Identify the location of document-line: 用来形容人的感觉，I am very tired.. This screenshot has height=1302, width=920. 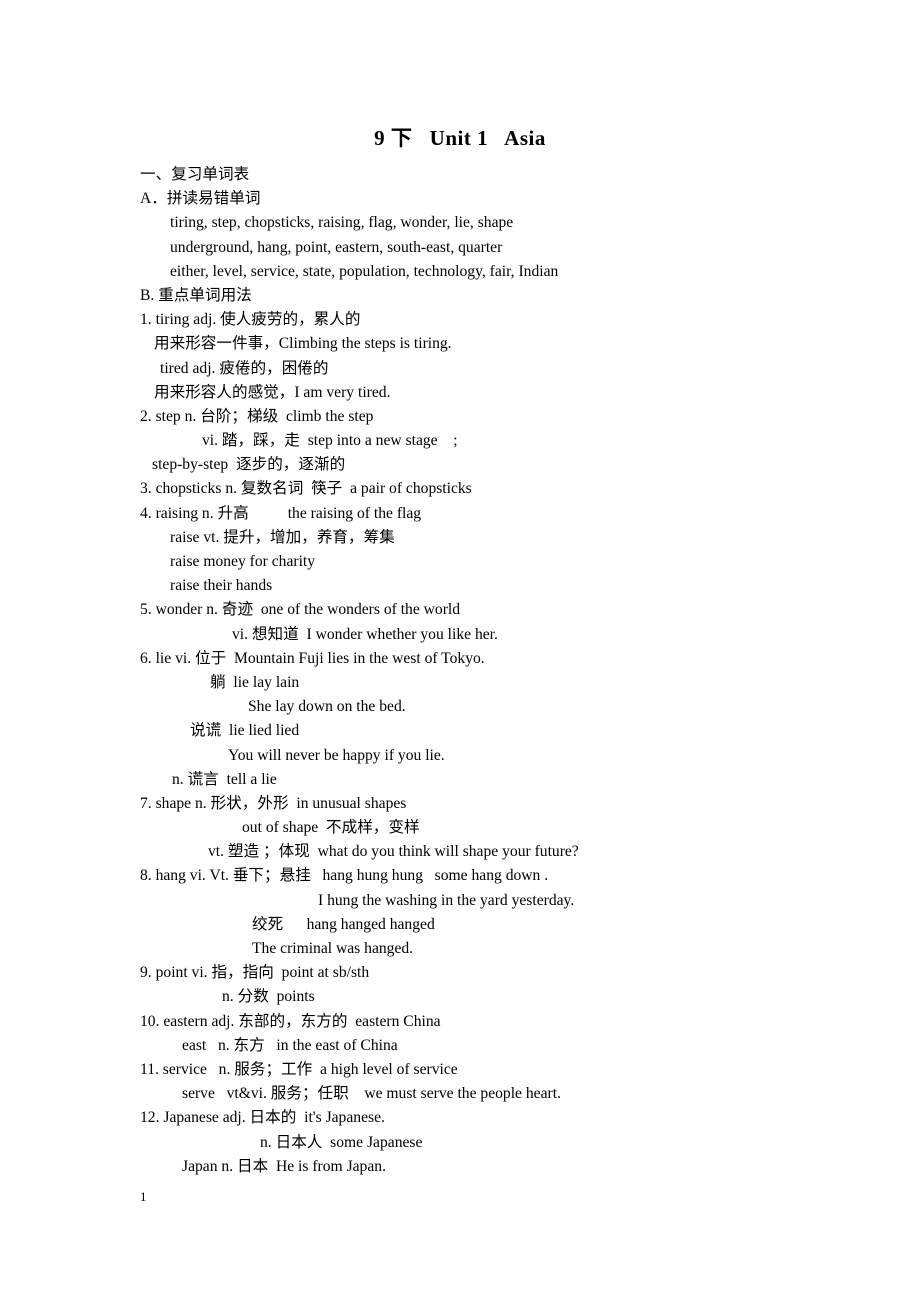
(272, 392).